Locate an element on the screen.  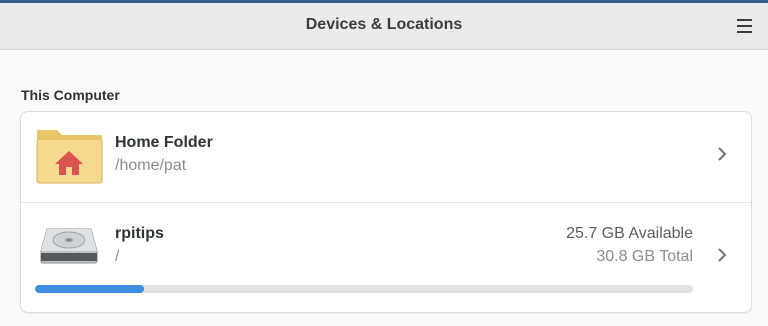
location-path: / is located at coordinates (117, 256).